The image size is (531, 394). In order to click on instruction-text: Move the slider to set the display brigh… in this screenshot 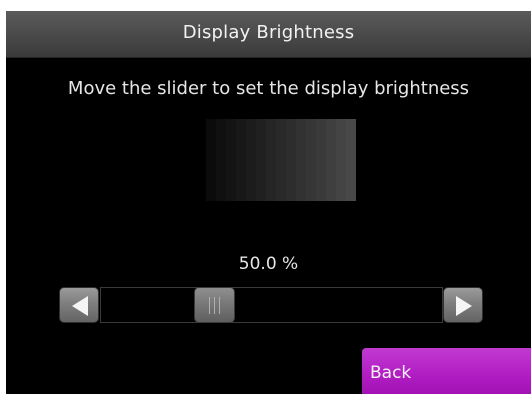, I will do `click(268, 88)`.